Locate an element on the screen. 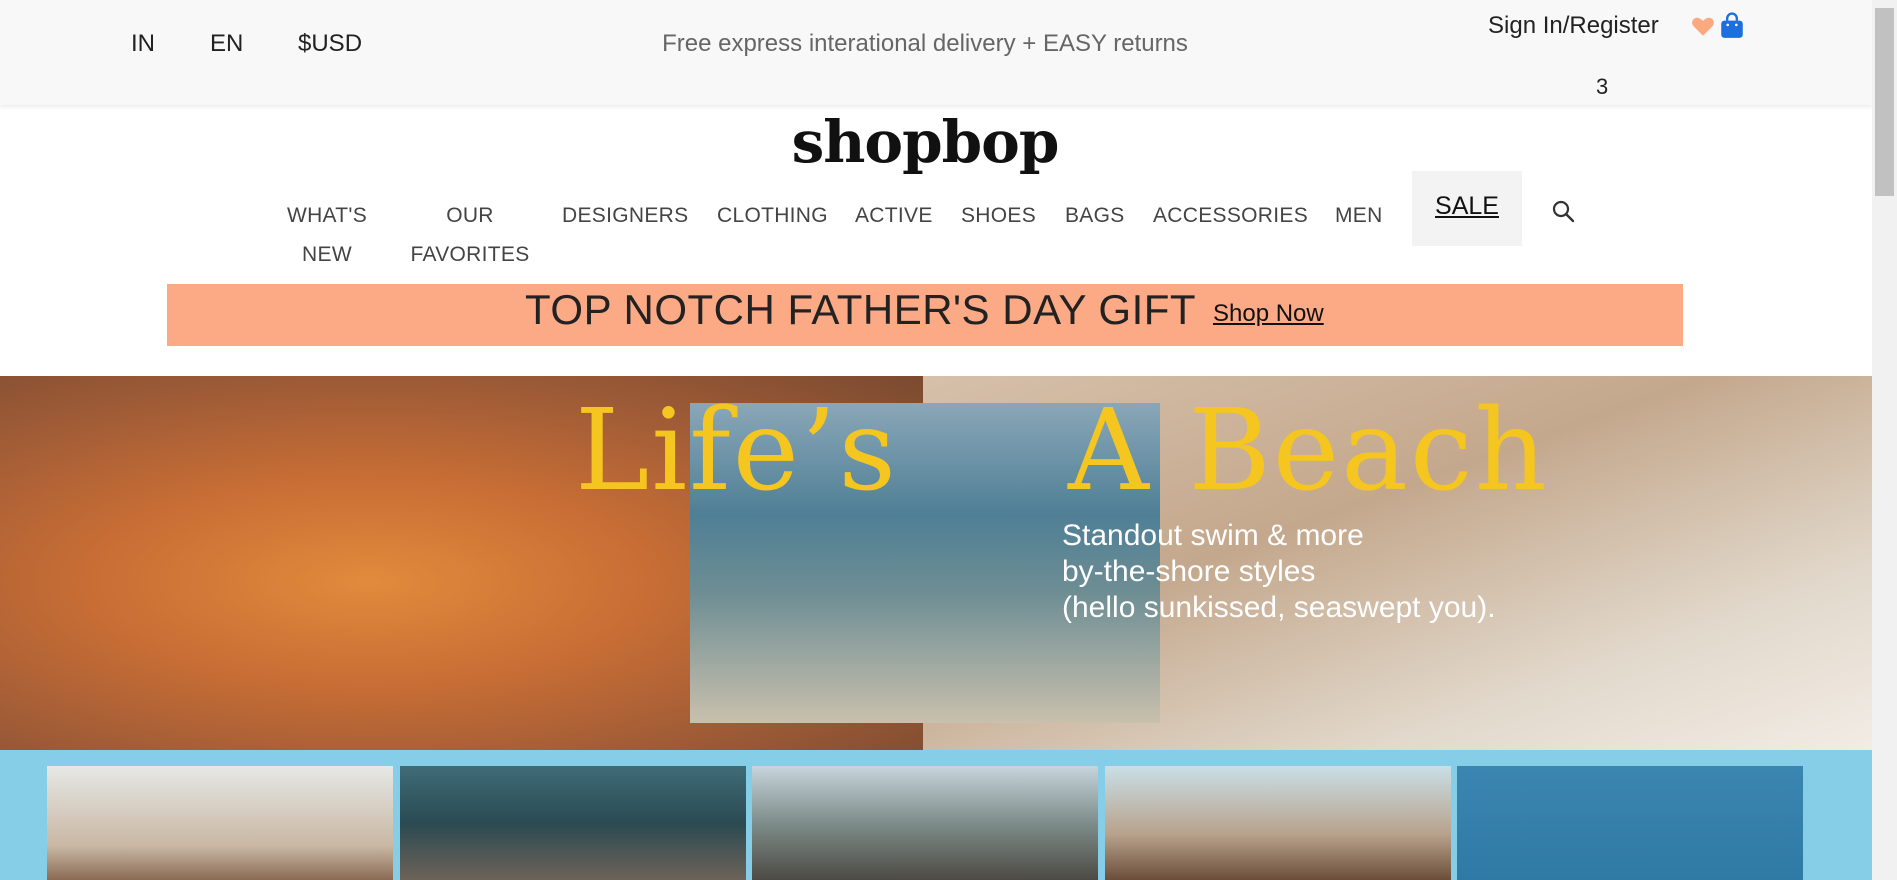  nav-men: MEN is located at coordinates (1359, 215).